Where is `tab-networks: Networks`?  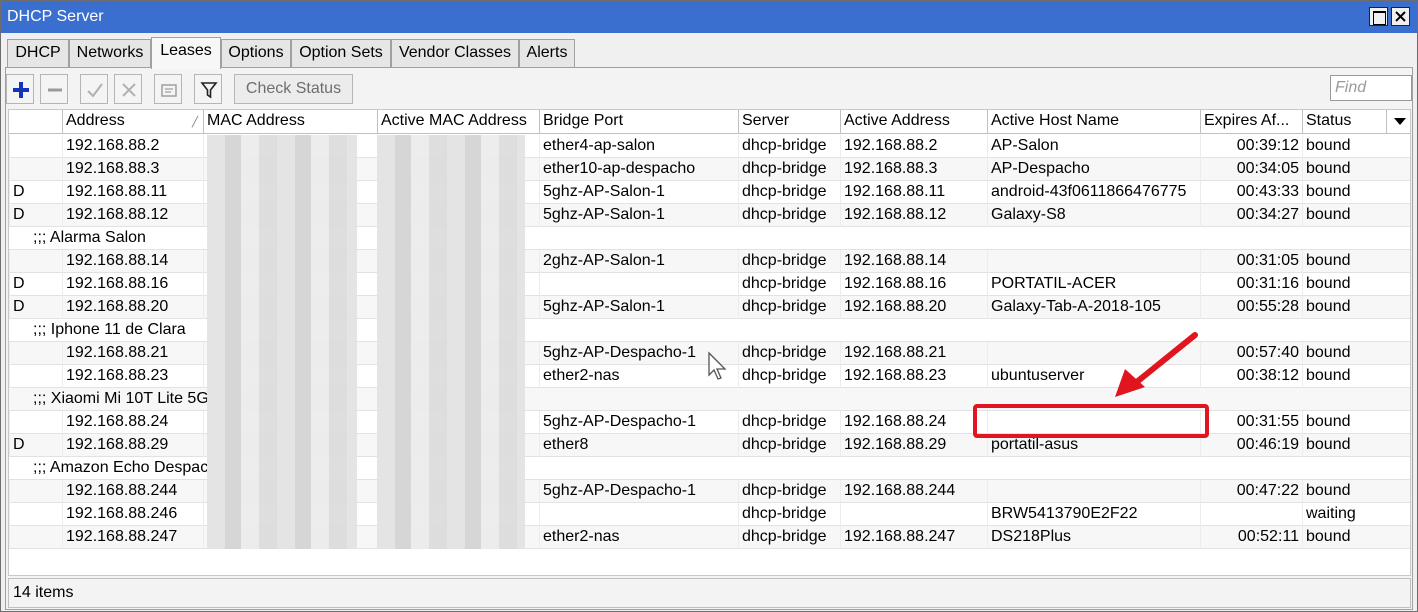
tab-networks: Networks is located at coordinates (110, 53).